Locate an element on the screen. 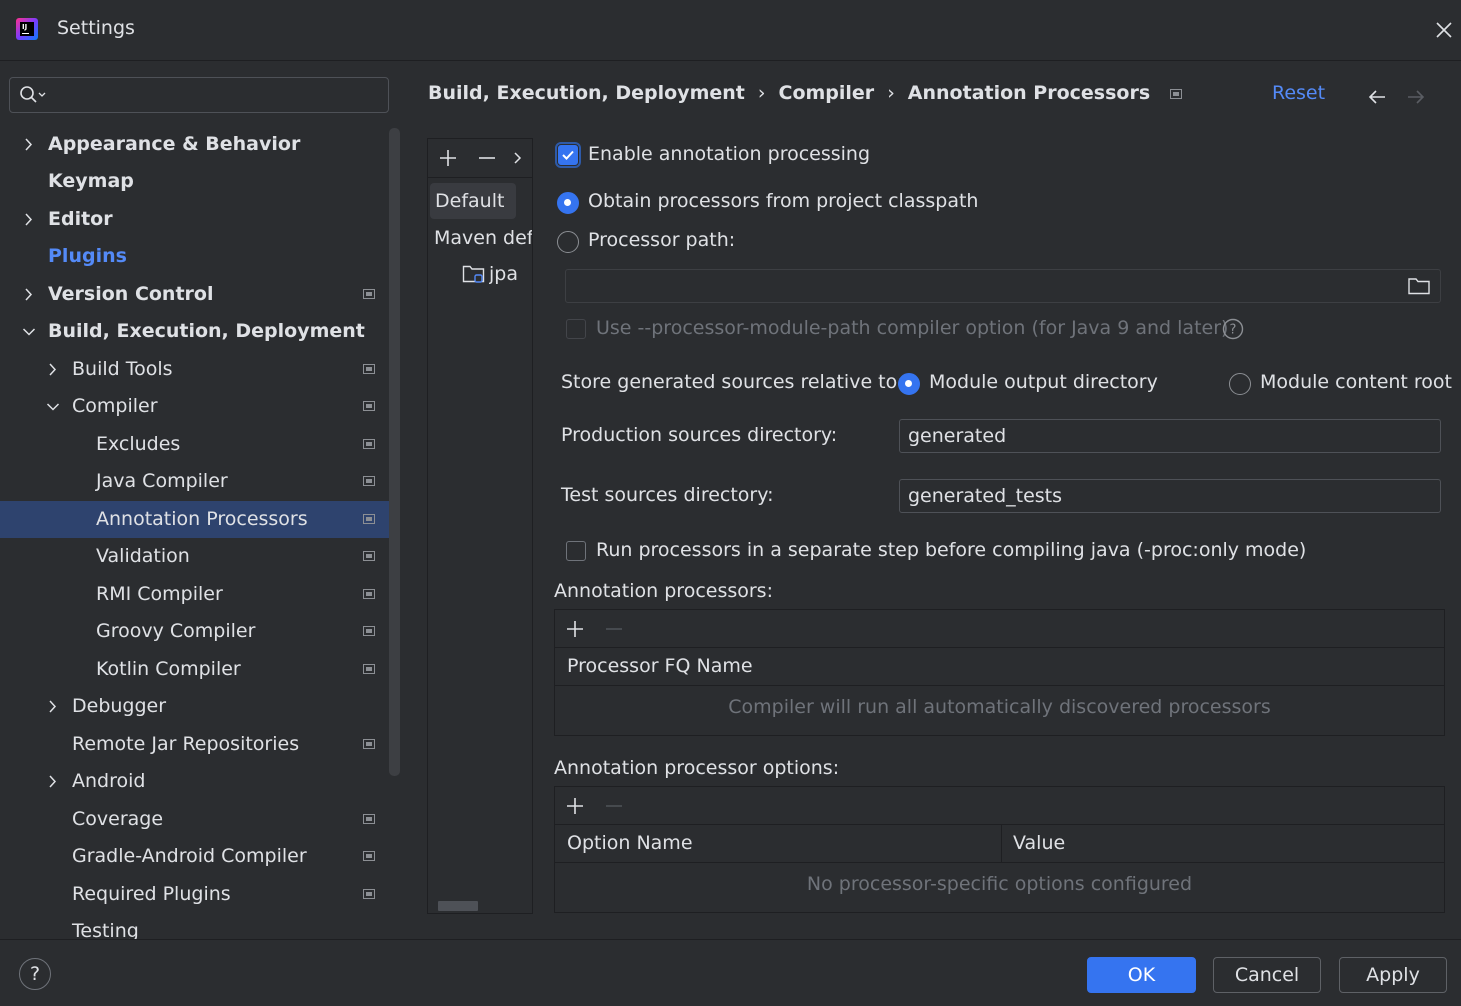 The height and width of the screenshot is (1006, 1461). tree-item-validation: Validation is located at coordinates (200, 556).